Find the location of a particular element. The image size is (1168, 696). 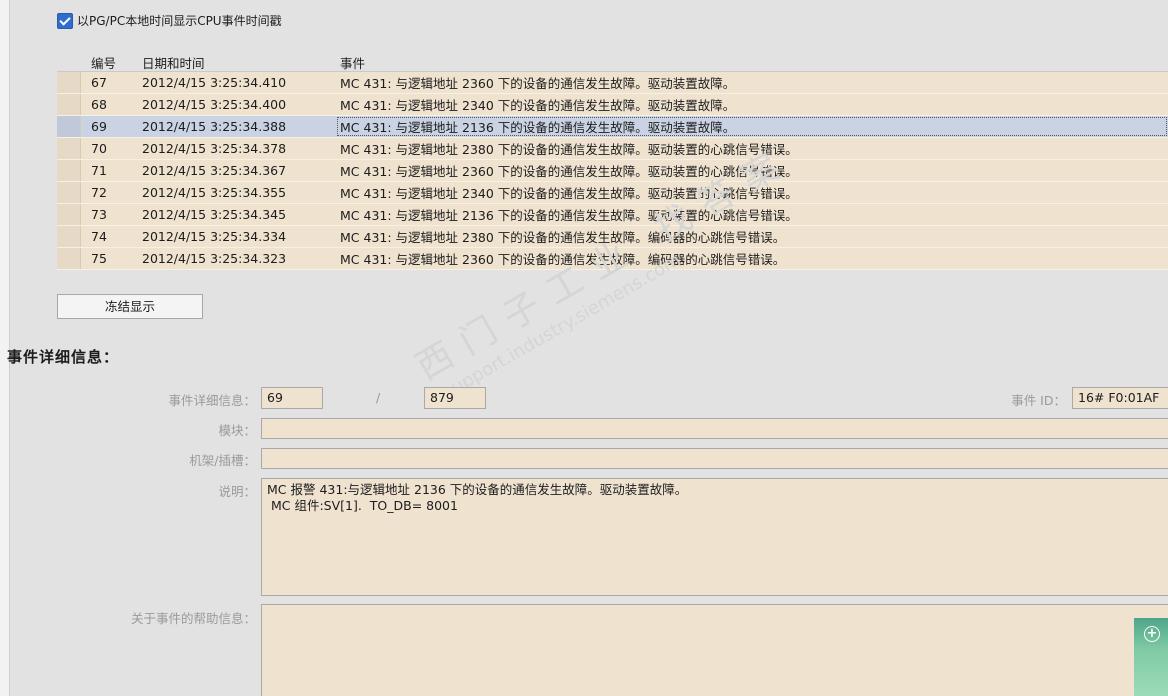

rack-slot-label: 机架/插槽： is located at coordinates (222, 460).